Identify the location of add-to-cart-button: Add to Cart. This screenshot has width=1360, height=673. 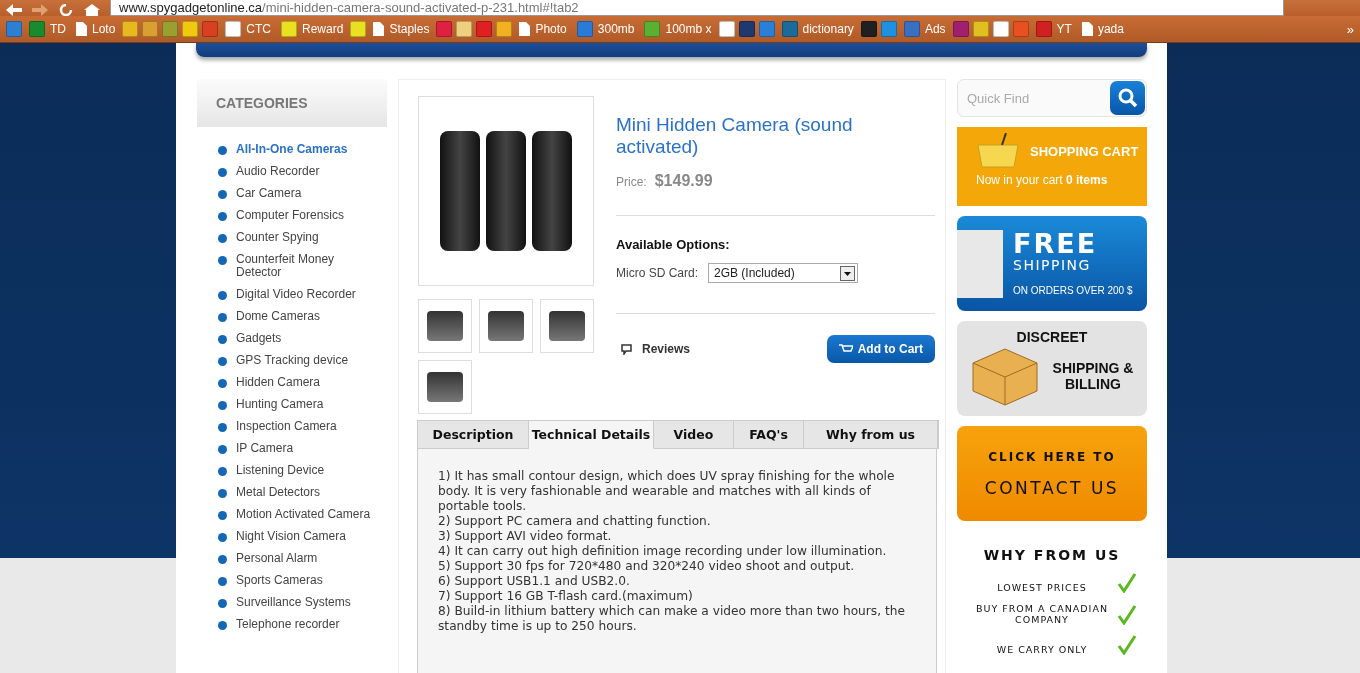
(880, 349).